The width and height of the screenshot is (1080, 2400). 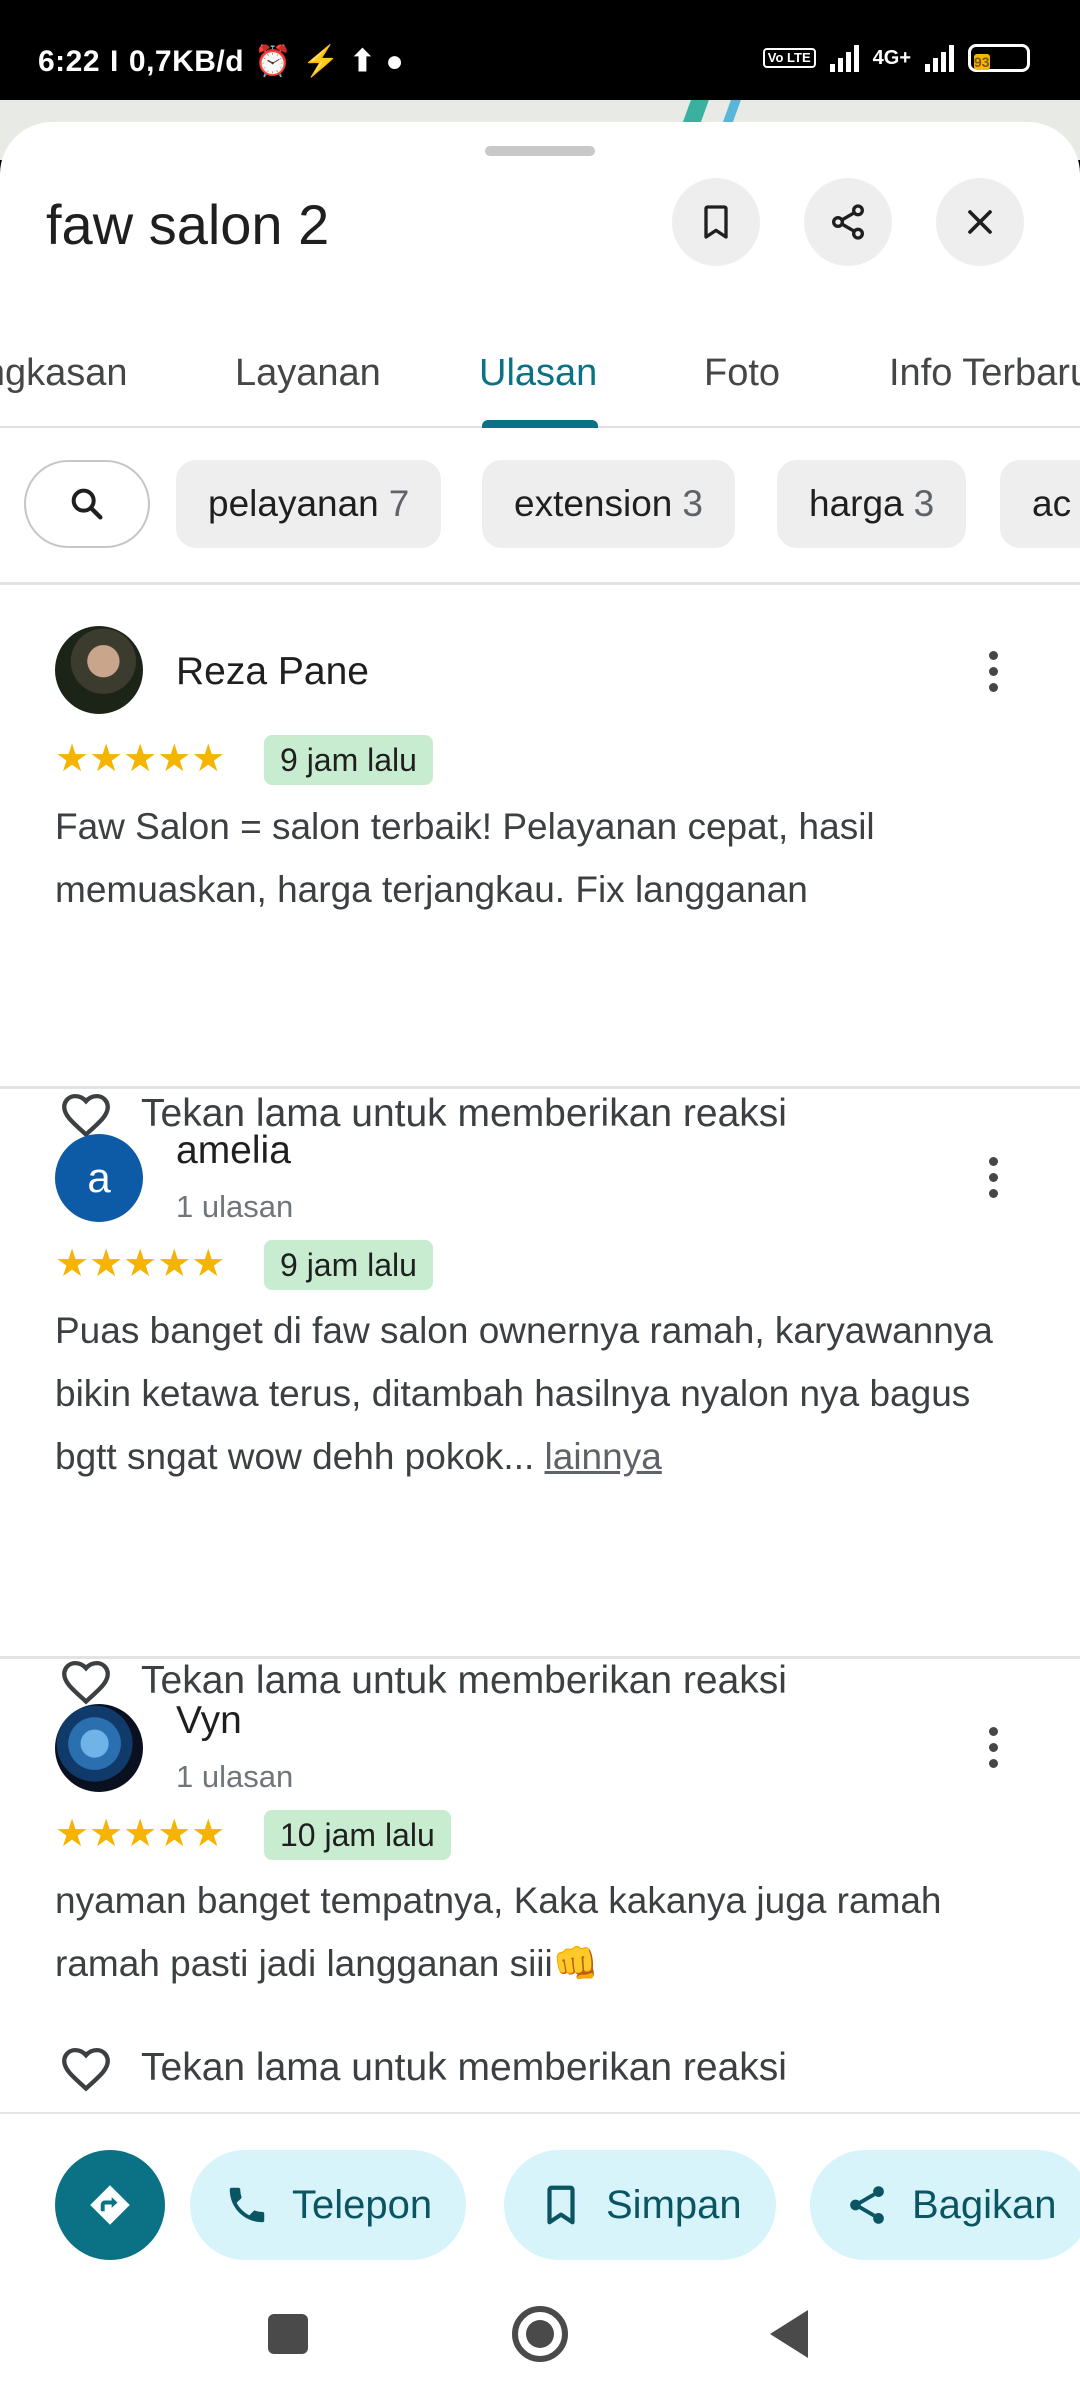 What do you see at coordinates (856, 503) in the screenshot?
I see `chip-label: harga` at bounding box center [856, 503].